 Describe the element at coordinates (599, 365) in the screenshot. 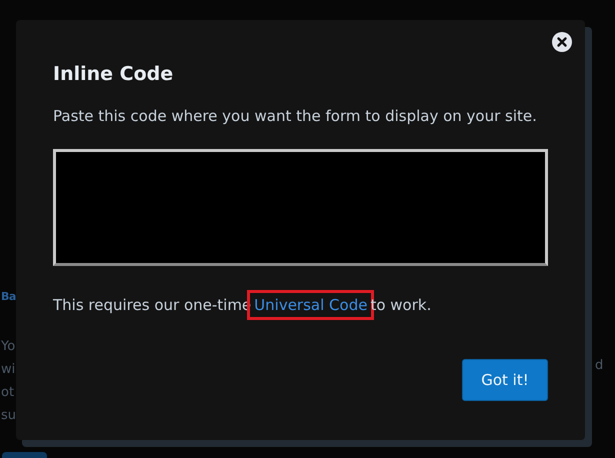

I see `background-text: d` at that location.